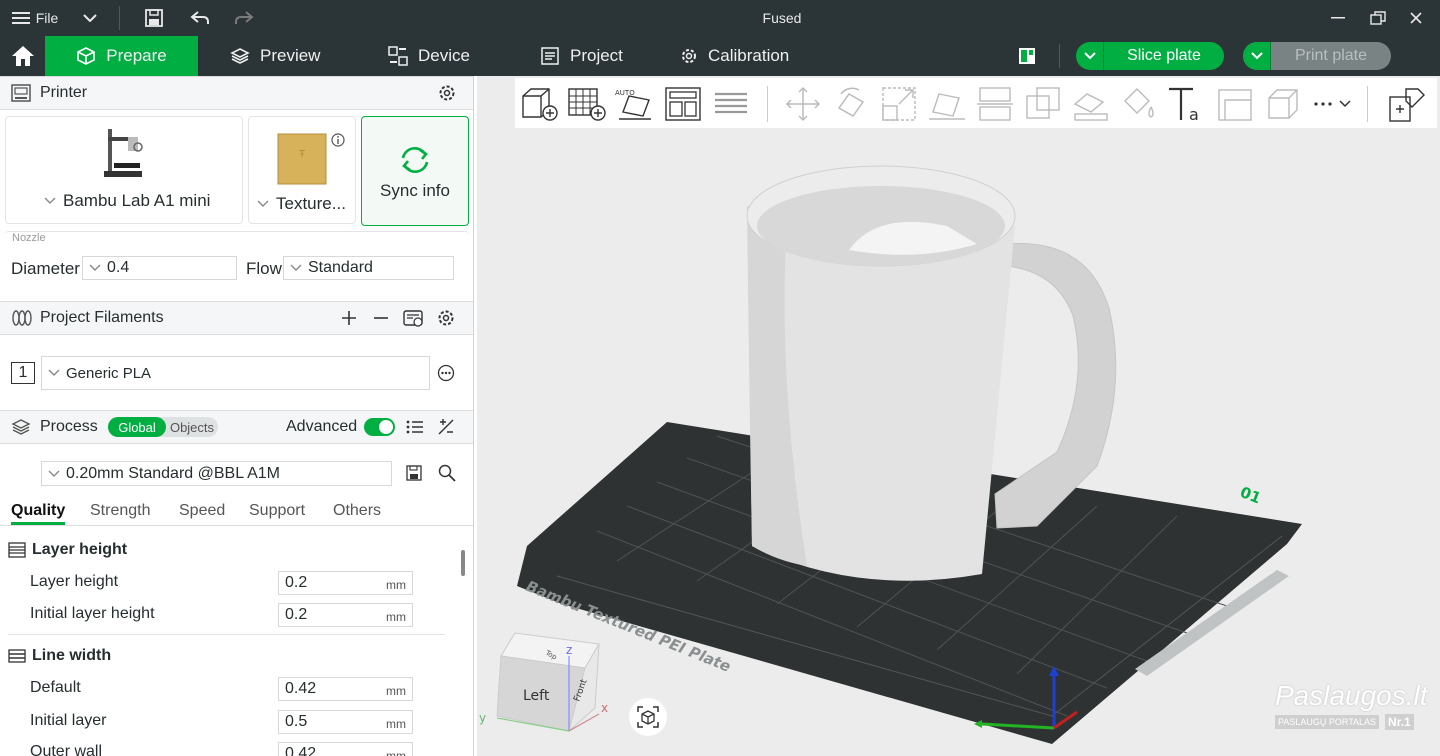 This screenshot has width=1440, height=756. I want to click on tab-device: Device, so click(429, 56).